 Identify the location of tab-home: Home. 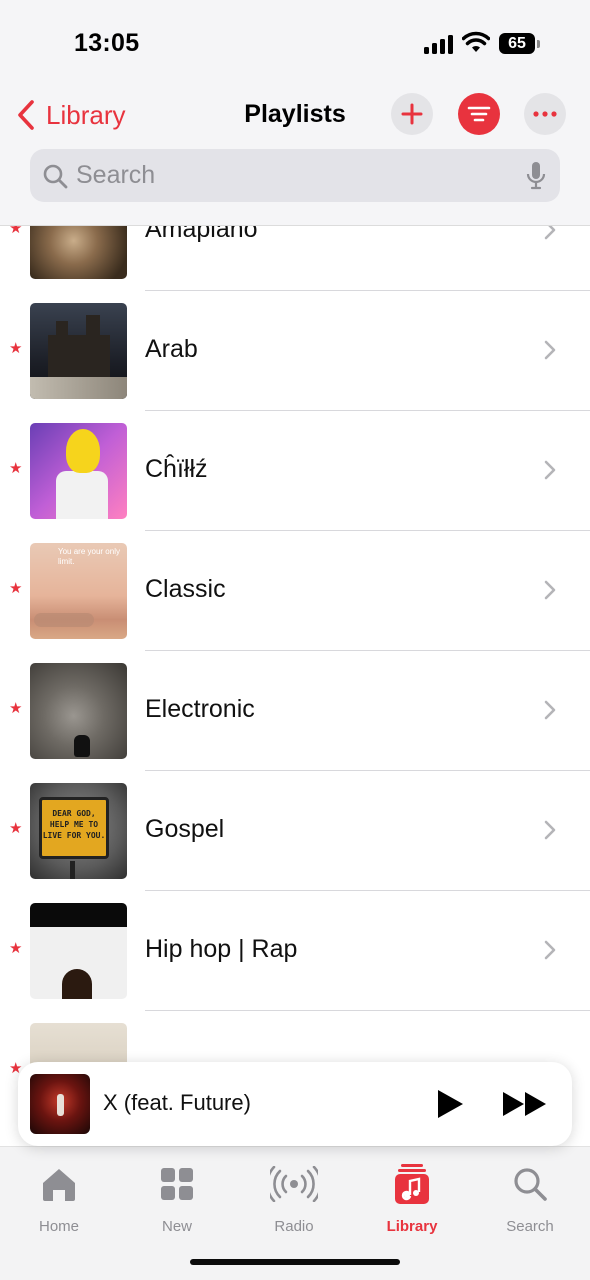
(59, 1200).